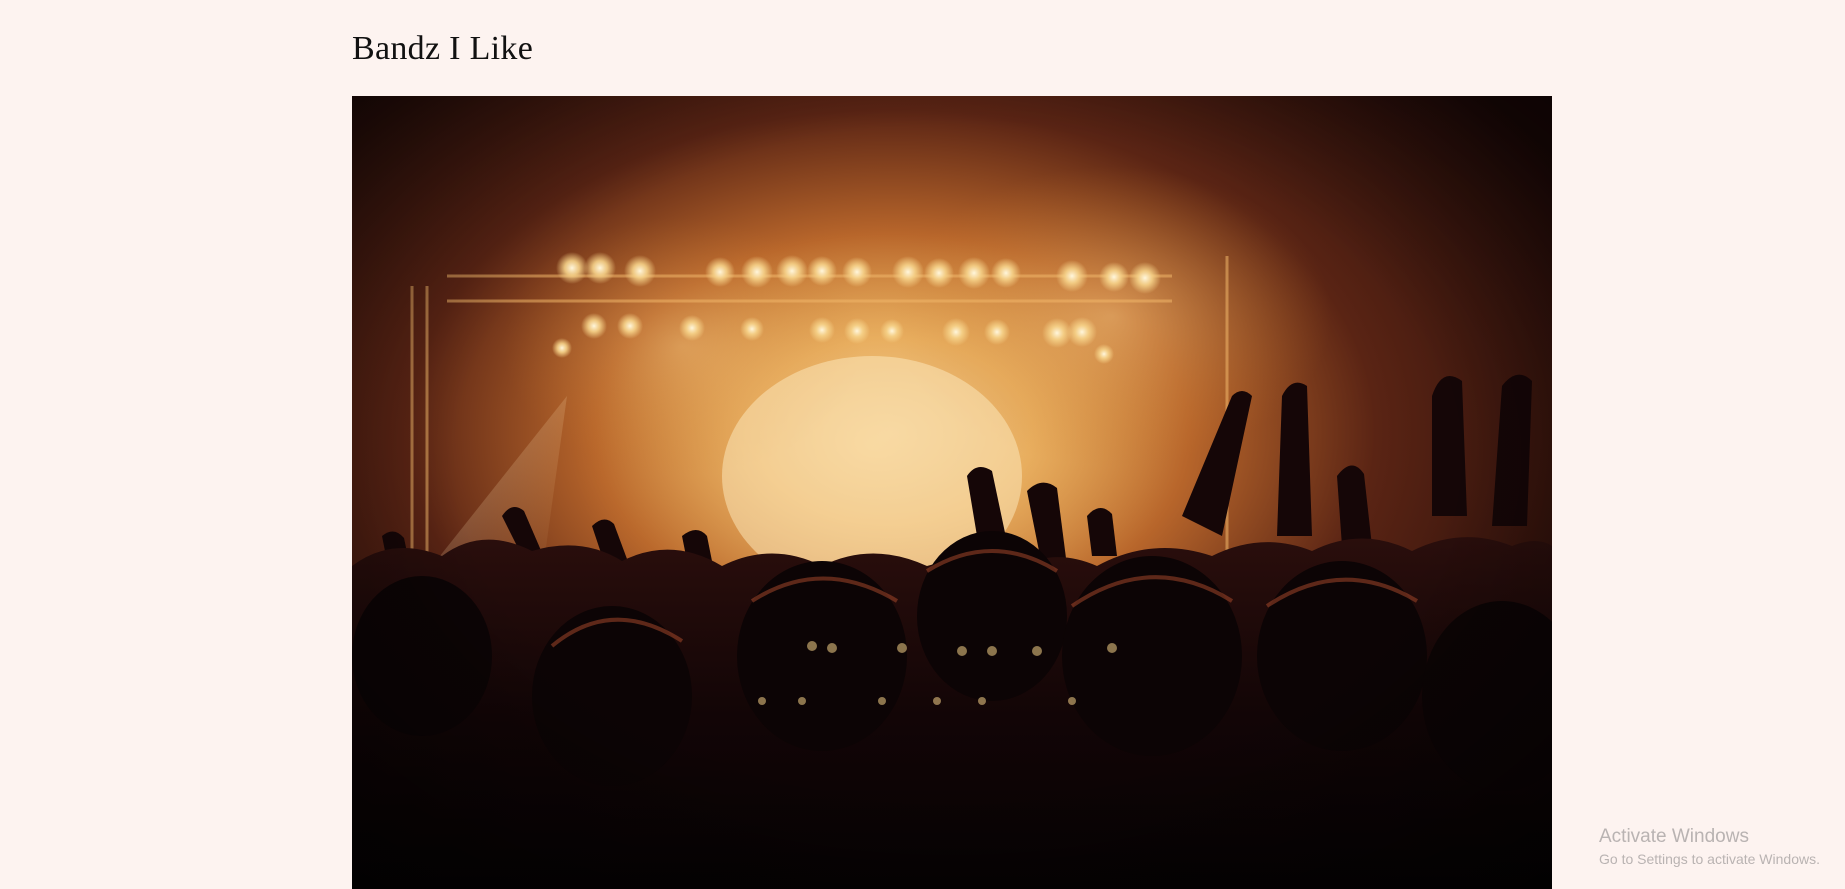 This screenshot has width=1845, height=889. Describe the element at coordinates (1709, 858) in the screenshot. I see `watermark-subtitle: Go to Settings to activate Windows.` at that location.